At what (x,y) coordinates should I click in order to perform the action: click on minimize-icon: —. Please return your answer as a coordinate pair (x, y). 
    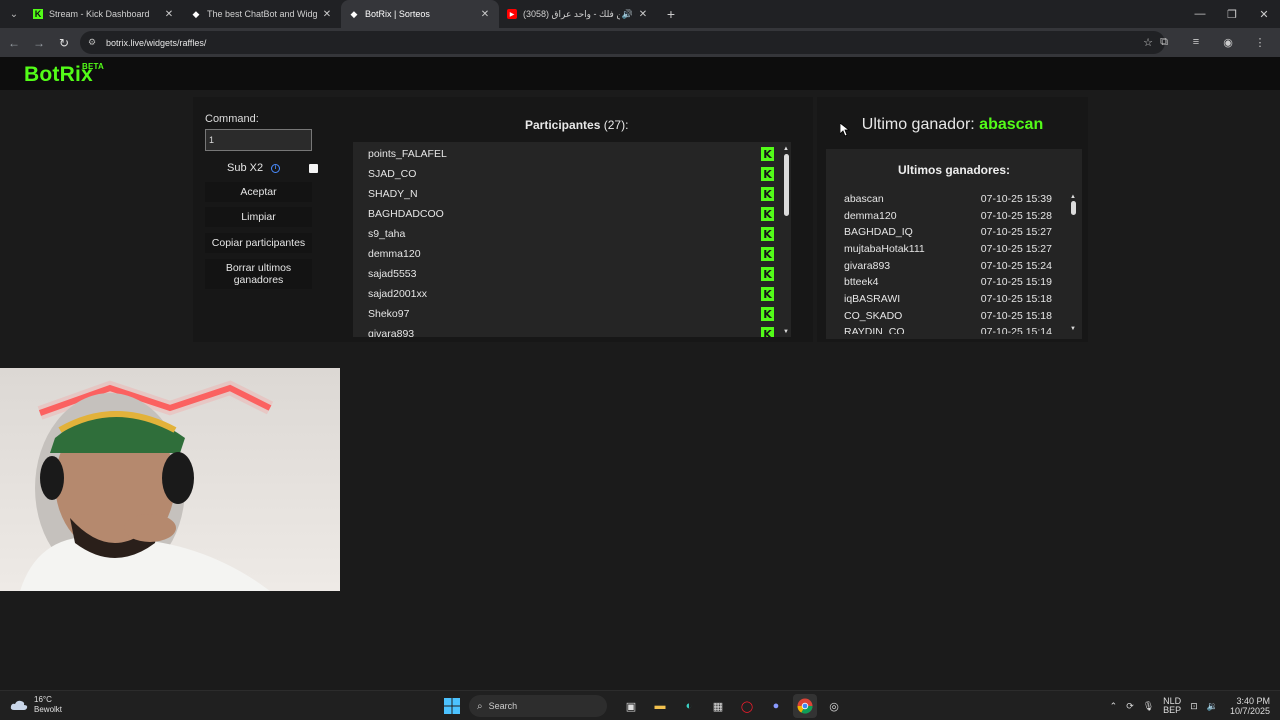
    Looking at the image, I should click on (1200, 14).